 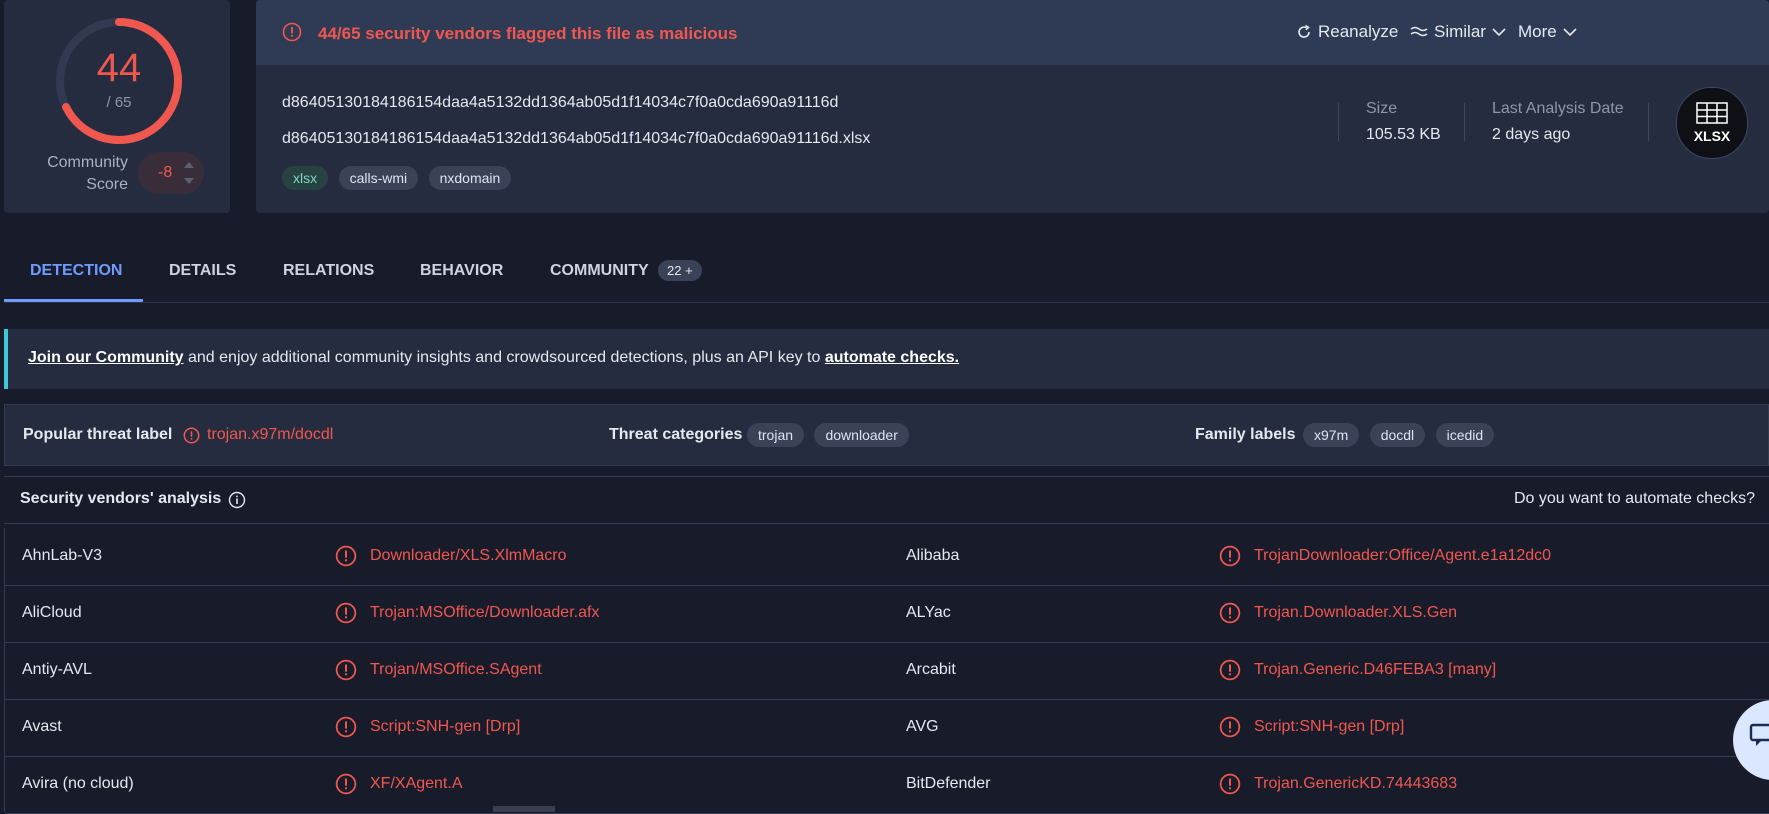 What do you see at coordinates (485, 612) in the screenshot?
I see `vendor-result: Trojan:MSOffice/Downloader.afx` at bounding box center [485, 612].